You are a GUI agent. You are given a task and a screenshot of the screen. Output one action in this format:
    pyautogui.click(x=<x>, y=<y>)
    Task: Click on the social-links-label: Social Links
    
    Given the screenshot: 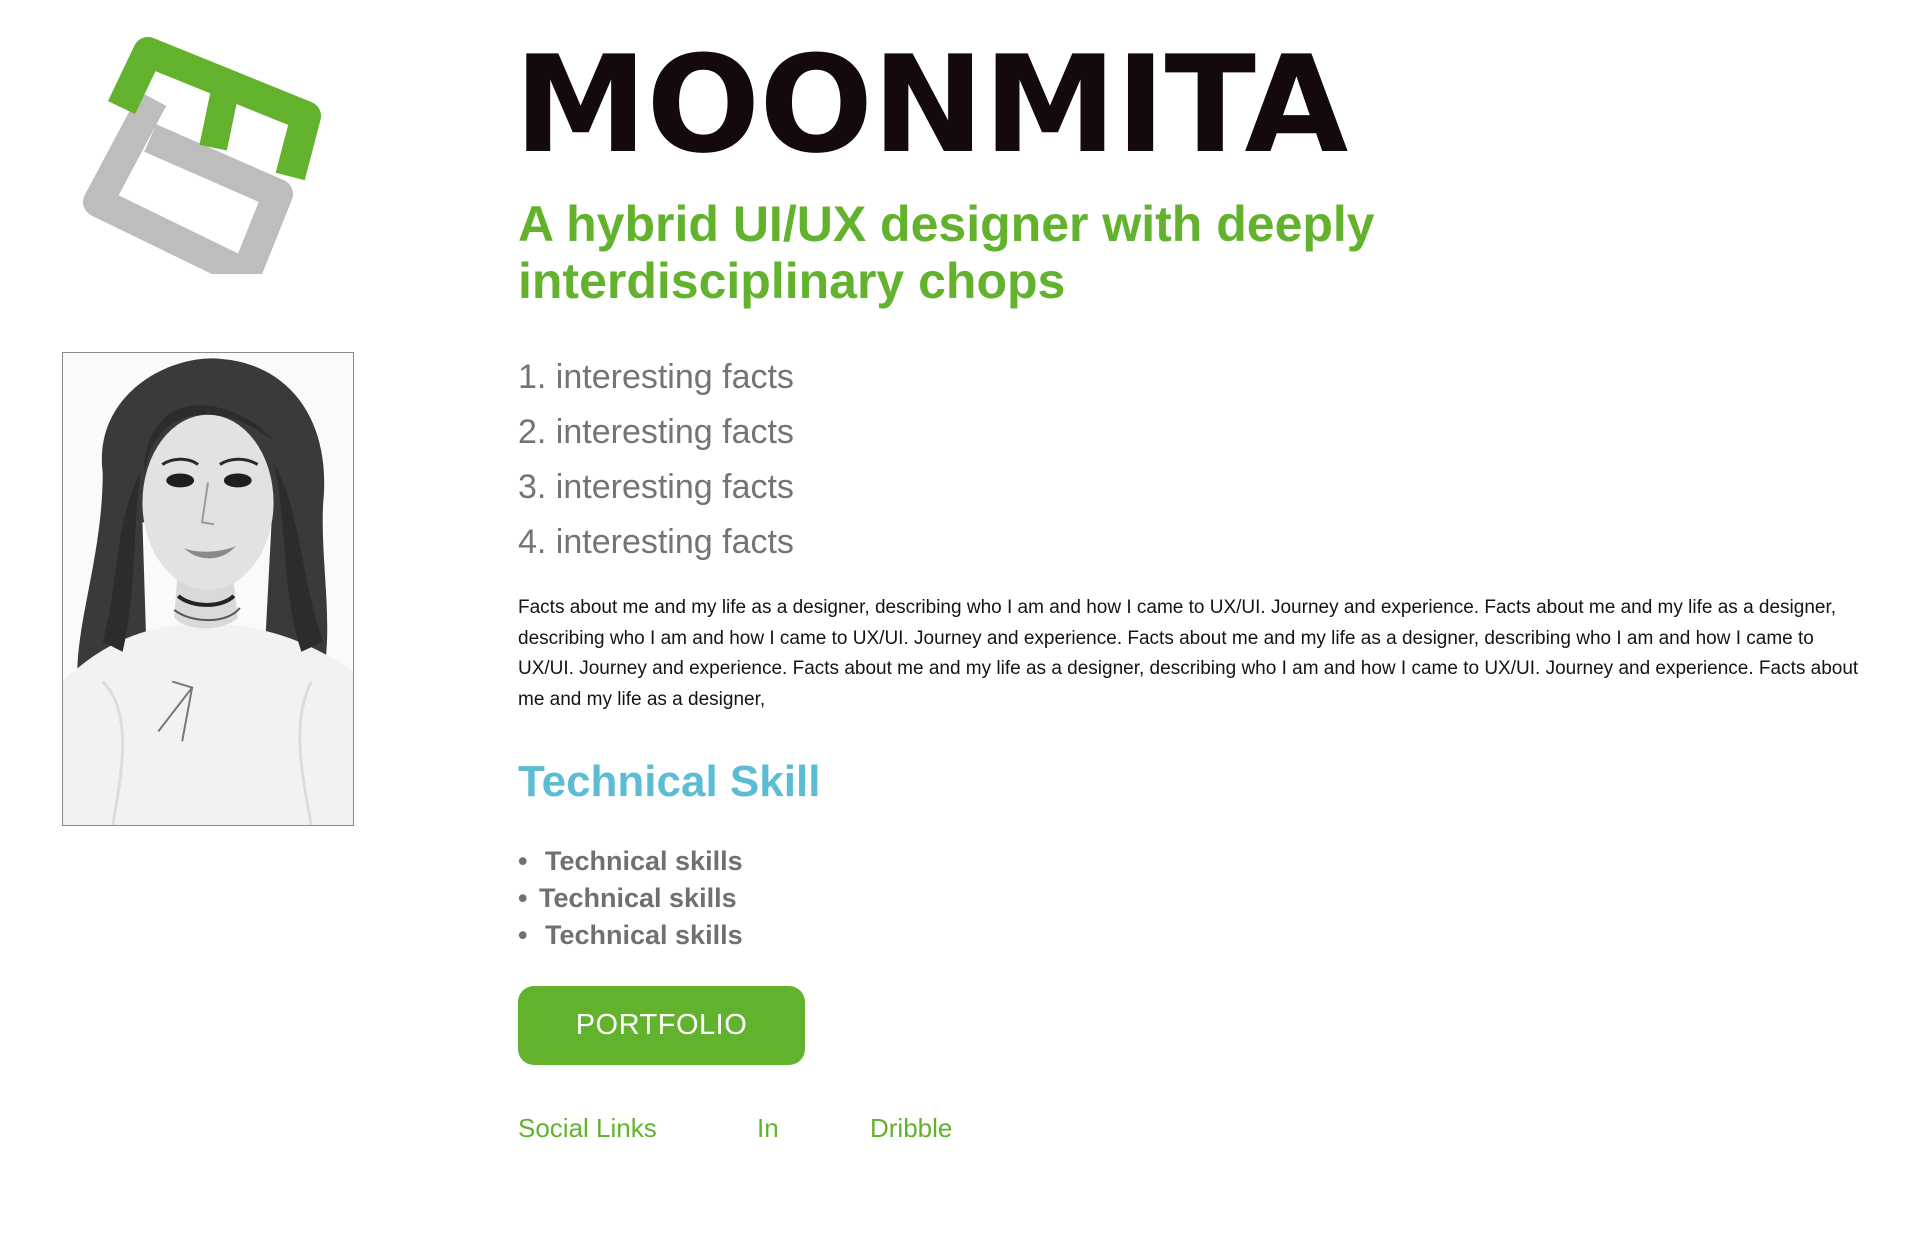 What is the action you would take?
    pyautogui.click(x=587, y=1128)
    